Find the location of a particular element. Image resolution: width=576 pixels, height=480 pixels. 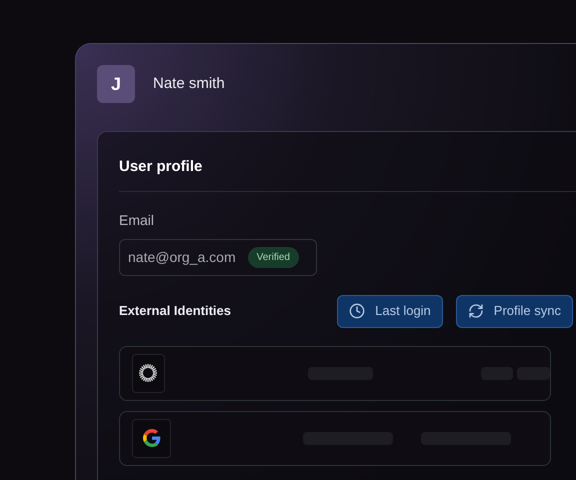

card-title: User profile is located at coordinates (161, 167).